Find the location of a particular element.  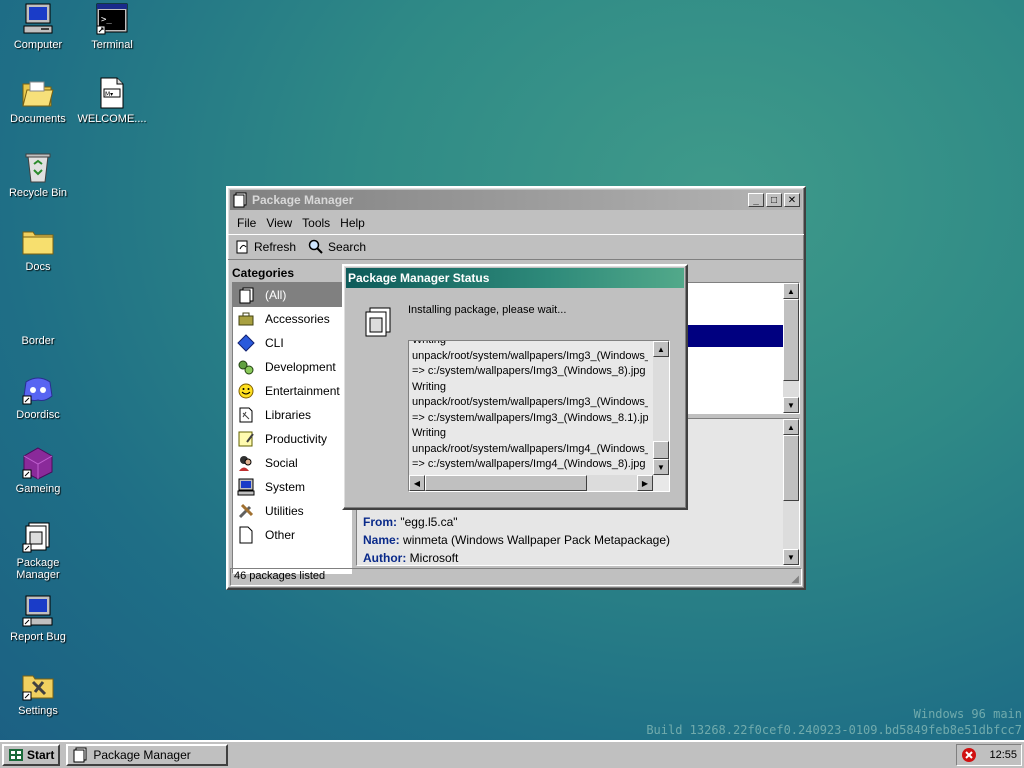

menu-view: View is located at coordinates (279, 223).